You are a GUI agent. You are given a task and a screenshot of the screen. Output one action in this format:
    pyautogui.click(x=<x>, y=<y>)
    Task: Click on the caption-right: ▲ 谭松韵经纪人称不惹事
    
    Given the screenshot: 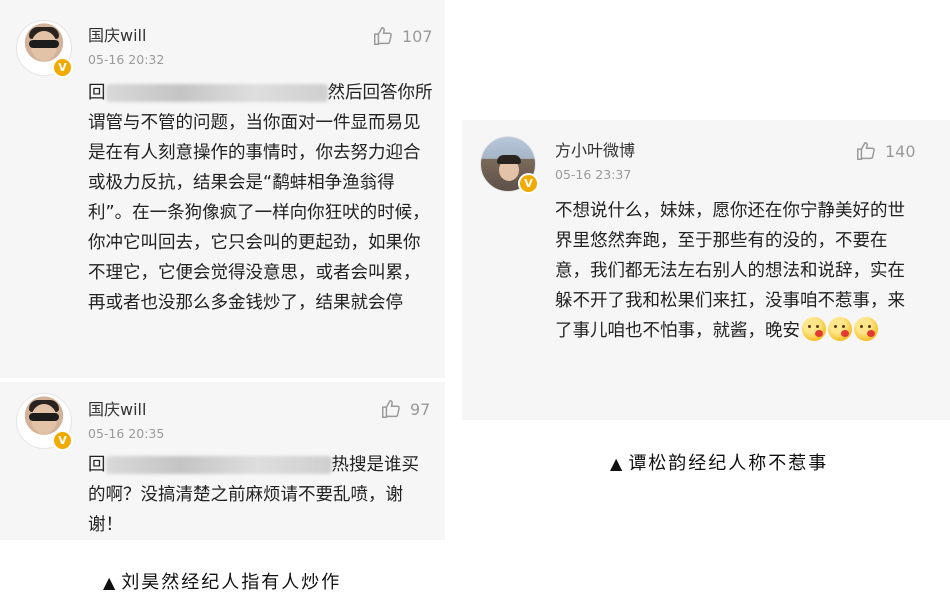 What is the action you would take?
    pyautogui.click(x=719, y=462)
    